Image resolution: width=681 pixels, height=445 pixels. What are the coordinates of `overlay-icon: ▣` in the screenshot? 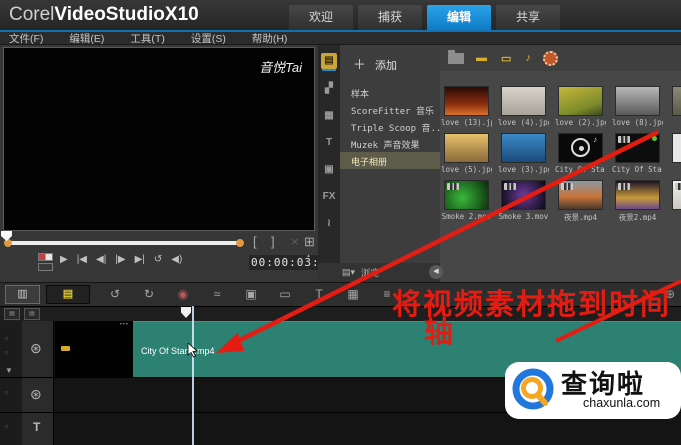 It's located at (328, 170).